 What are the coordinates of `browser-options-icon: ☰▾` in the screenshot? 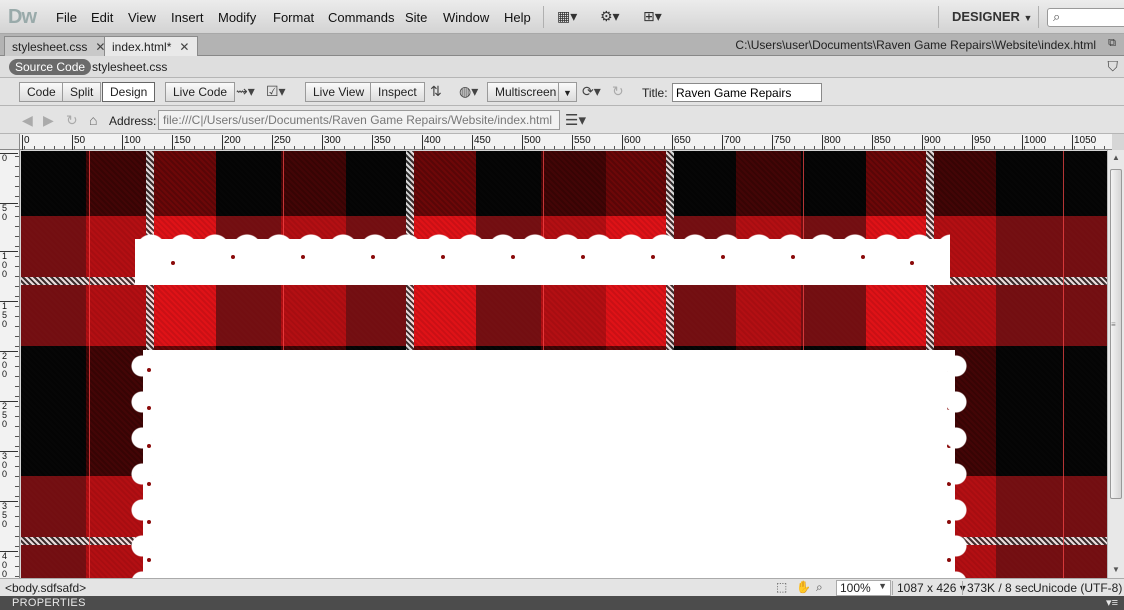 It's located at (575, 120).